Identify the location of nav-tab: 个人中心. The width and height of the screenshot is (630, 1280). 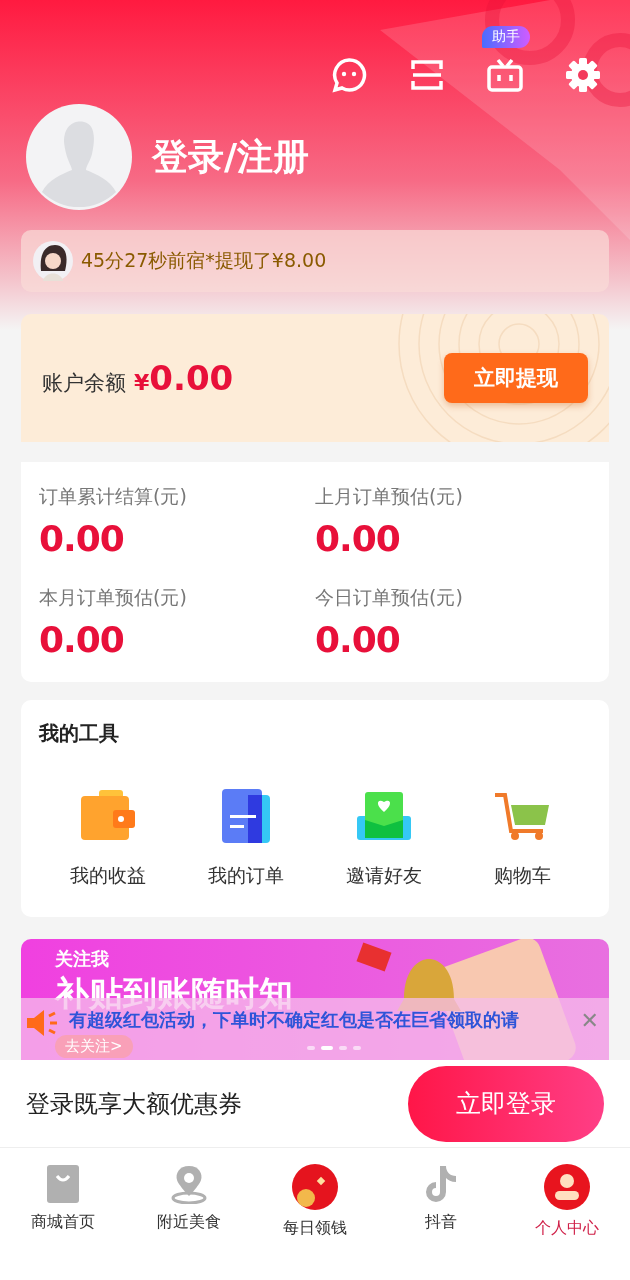
(567, 1222).